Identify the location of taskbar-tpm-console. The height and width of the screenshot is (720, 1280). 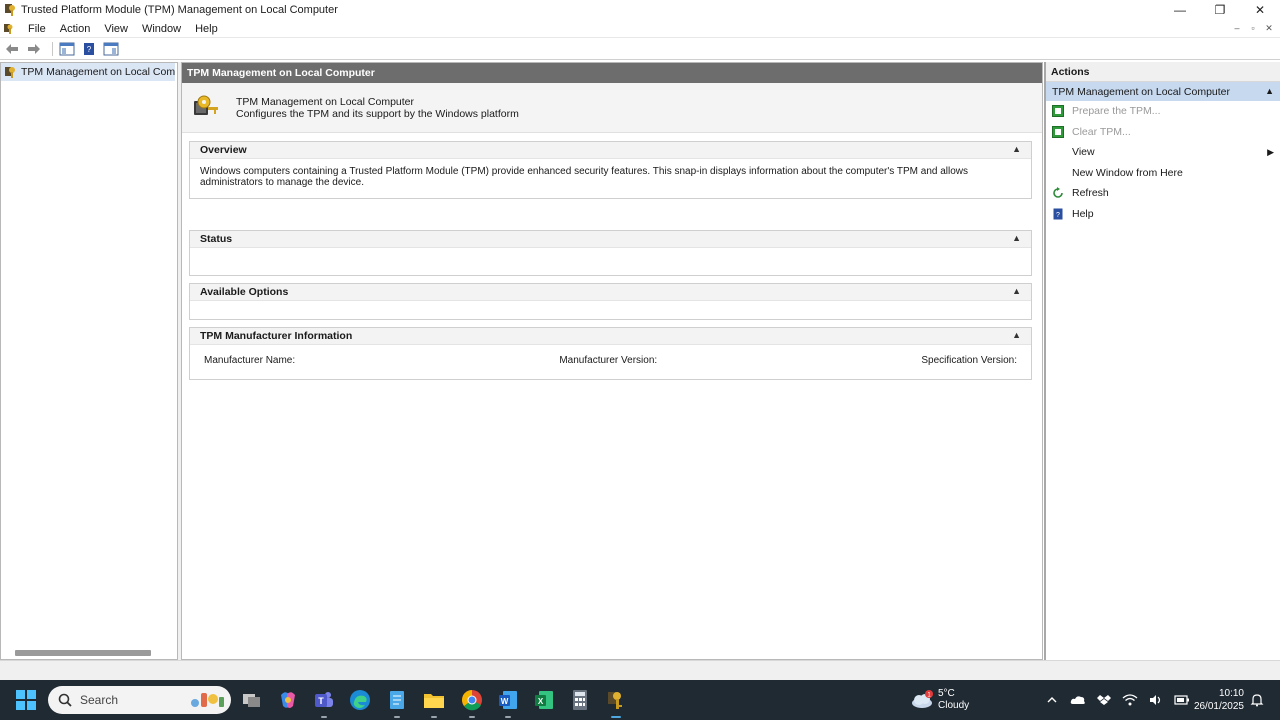
(616, 703).